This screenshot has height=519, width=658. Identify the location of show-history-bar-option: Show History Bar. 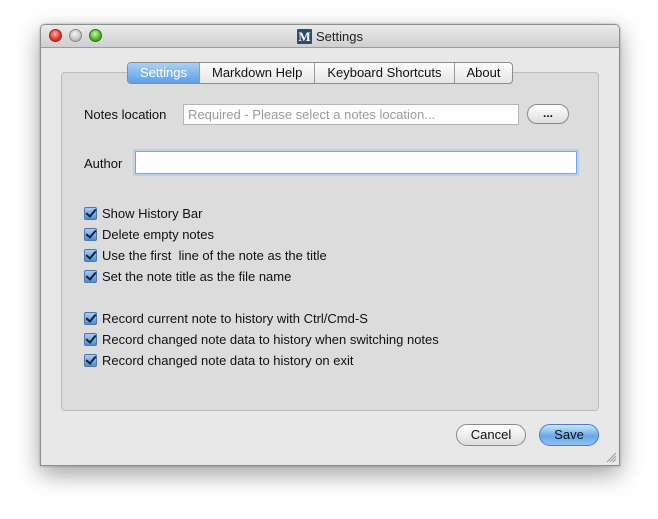
(143, 213).